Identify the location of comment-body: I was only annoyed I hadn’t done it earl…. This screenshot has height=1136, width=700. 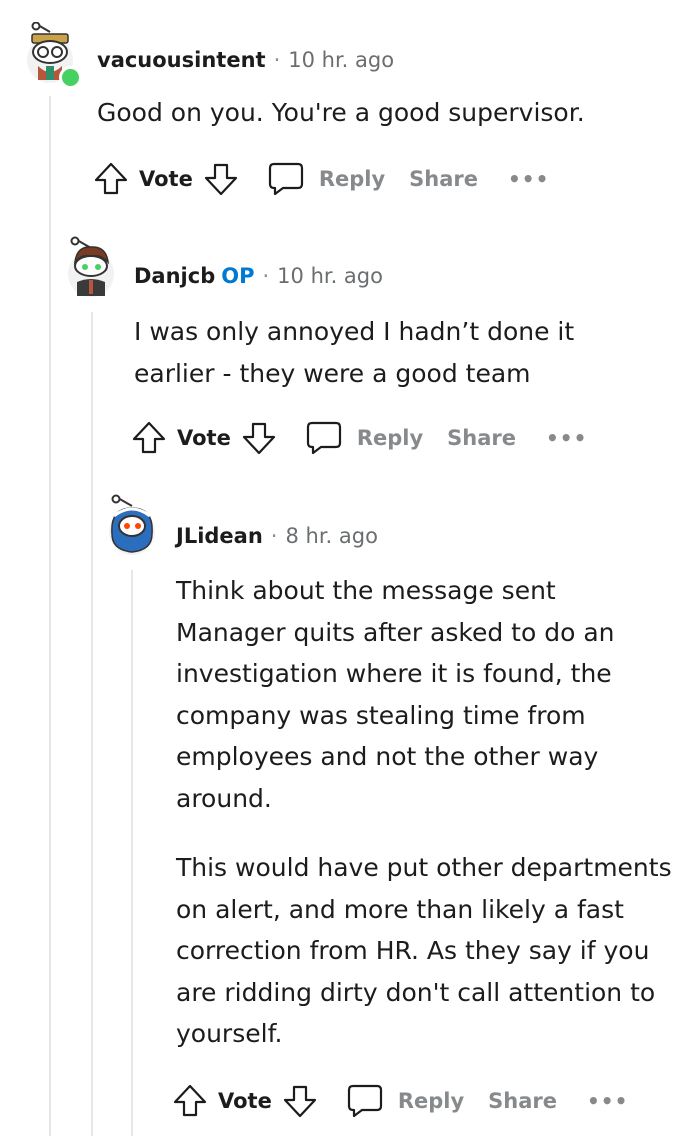
(369, 352).